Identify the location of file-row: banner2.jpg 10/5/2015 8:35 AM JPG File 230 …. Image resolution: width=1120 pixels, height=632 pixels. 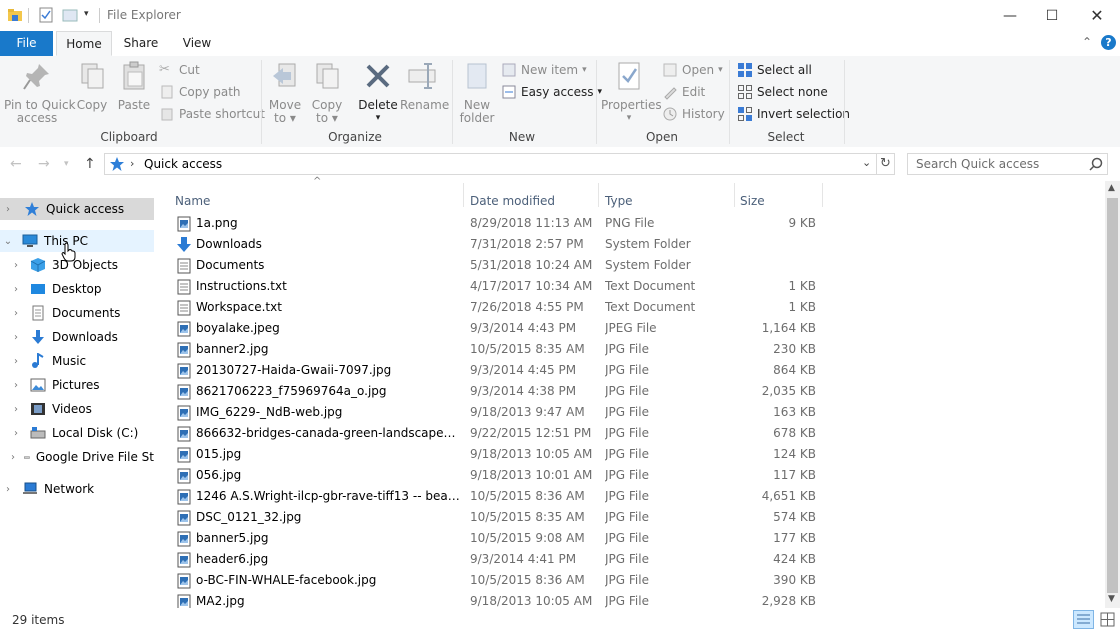
(502, 349).